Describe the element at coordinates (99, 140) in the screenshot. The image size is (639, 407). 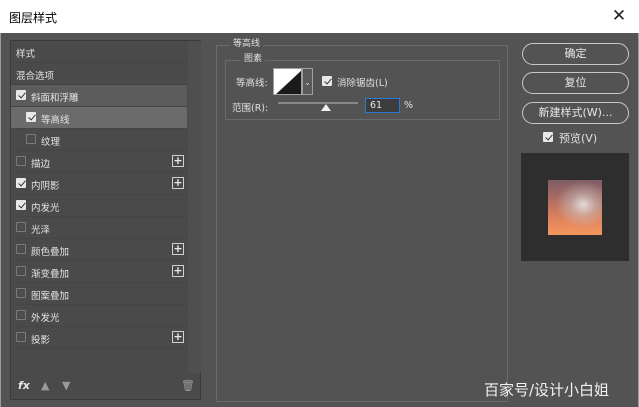
I see `sidebar-item: 纹理` at that location.